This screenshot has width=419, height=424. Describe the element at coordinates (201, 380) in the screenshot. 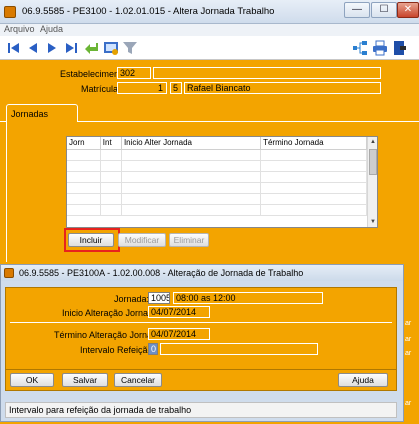

I see `dialog-button-bar: OK Salvar Cancelar Ajuda` at that location.